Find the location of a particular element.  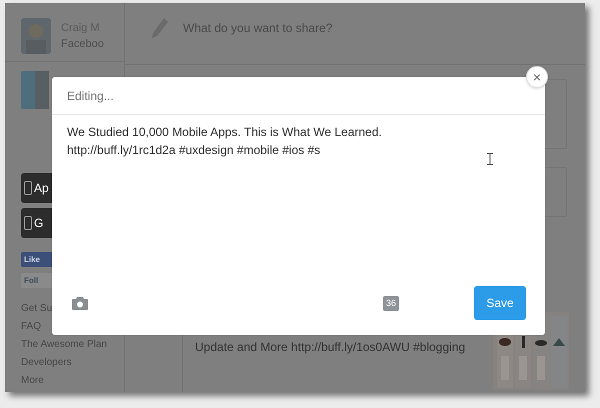

character-count: 36 is located at coordinates (390, 303).